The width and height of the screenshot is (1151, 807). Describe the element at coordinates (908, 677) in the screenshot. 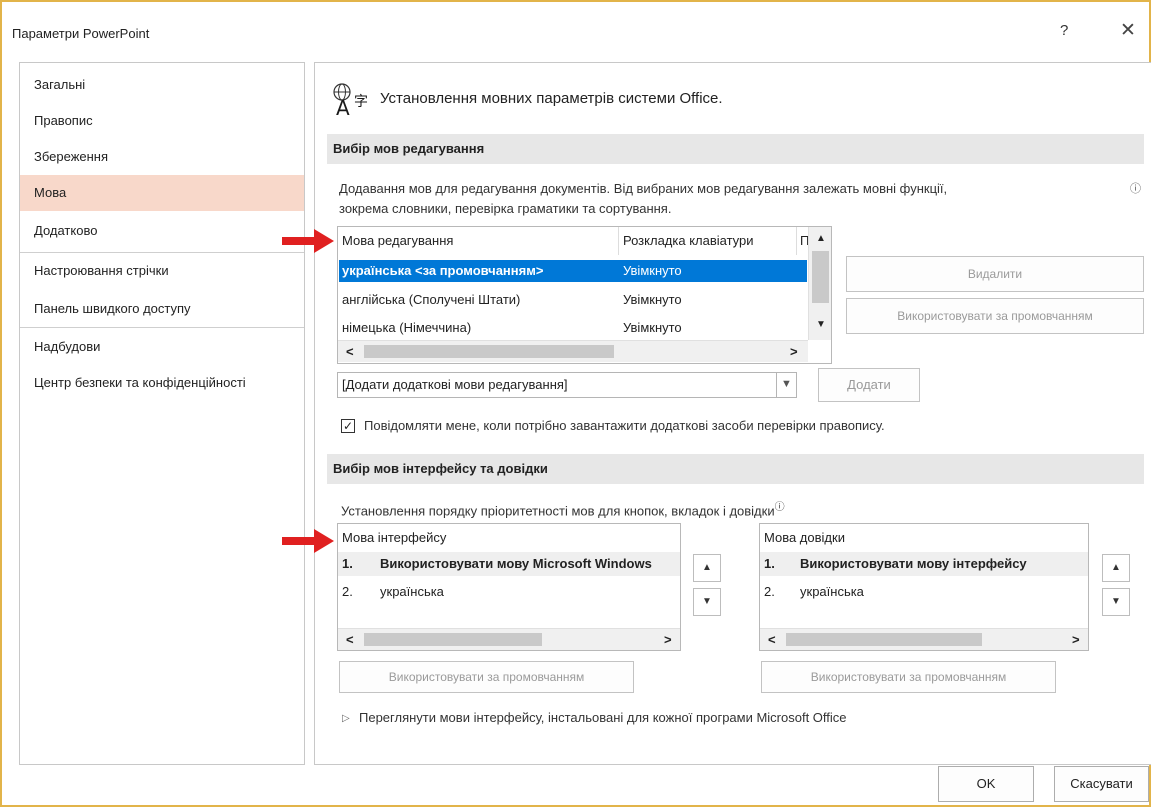

I see `help-default-button: Використовувати за промовчанням` at that location.